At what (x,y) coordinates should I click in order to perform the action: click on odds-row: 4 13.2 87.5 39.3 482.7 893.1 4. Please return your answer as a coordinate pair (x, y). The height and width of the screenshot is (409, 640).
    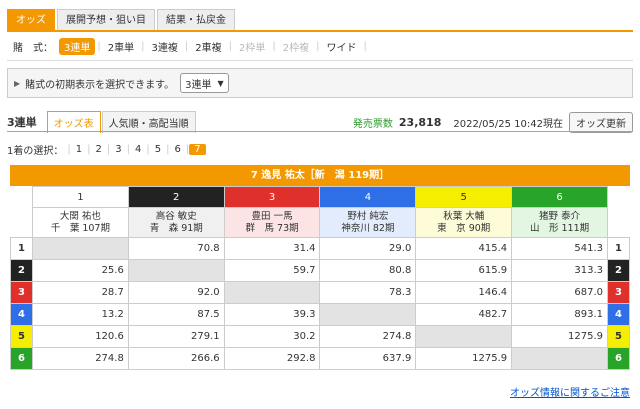
    Looking at the image, I should click on (320, 314).